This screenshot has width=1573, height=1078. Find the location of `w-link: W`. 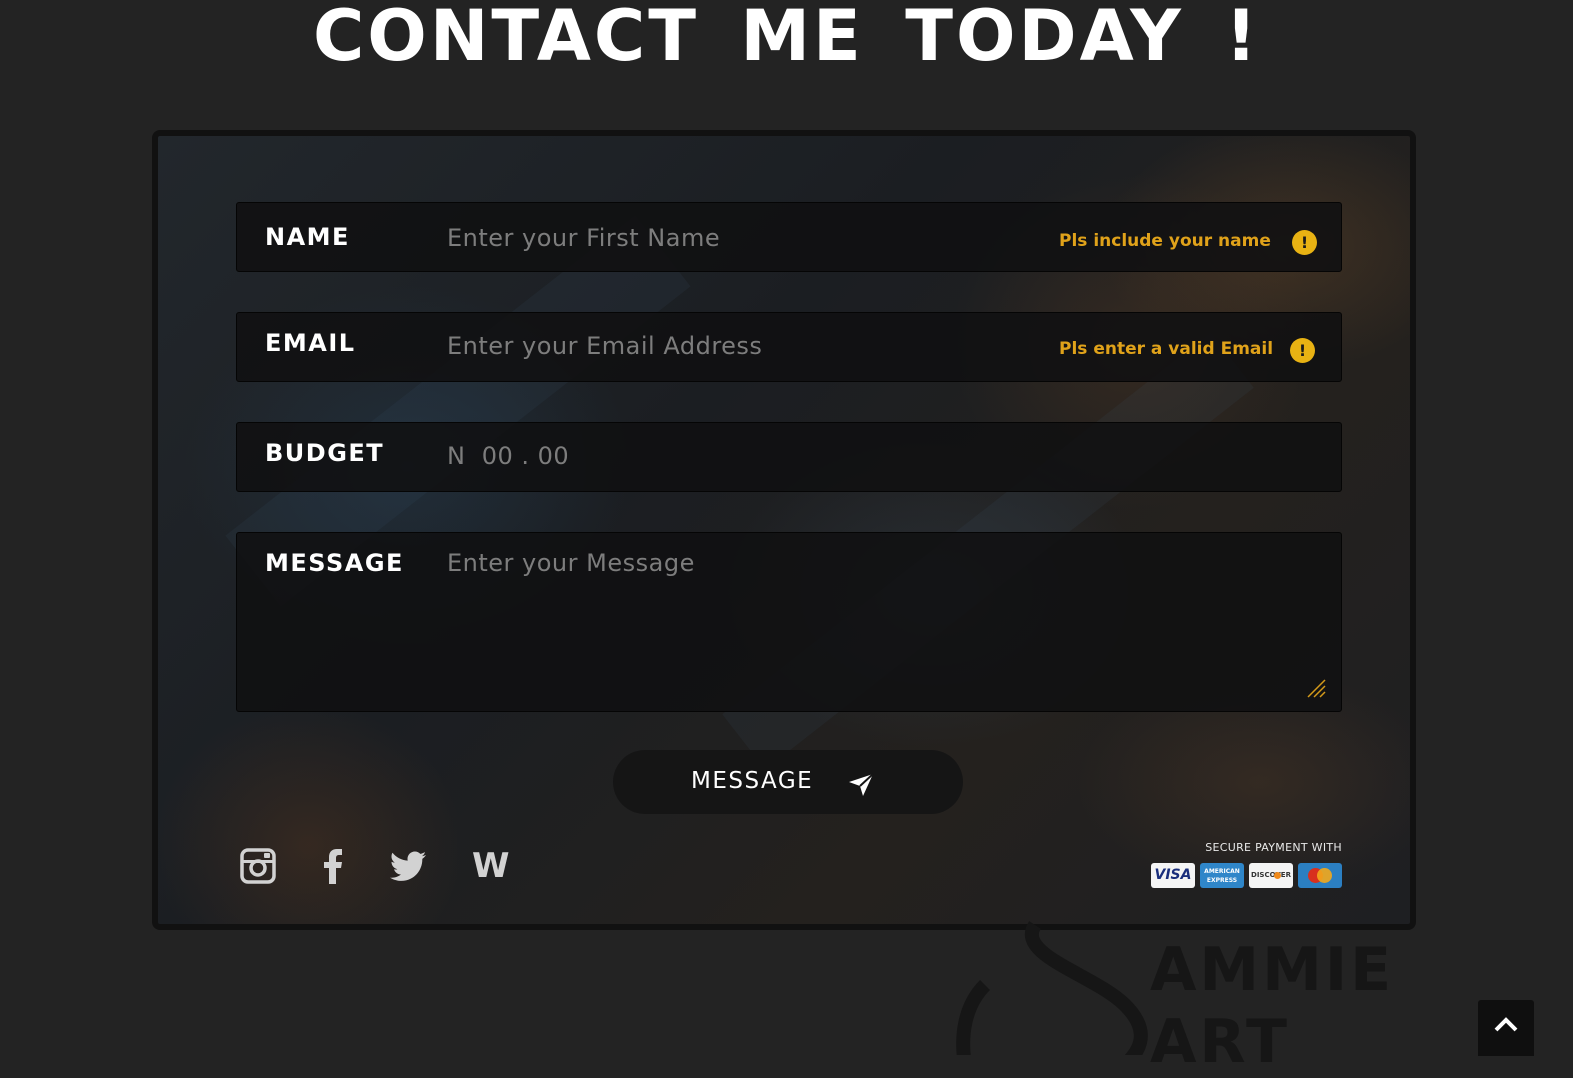

w-link: W is located at coordinates (491, 866).